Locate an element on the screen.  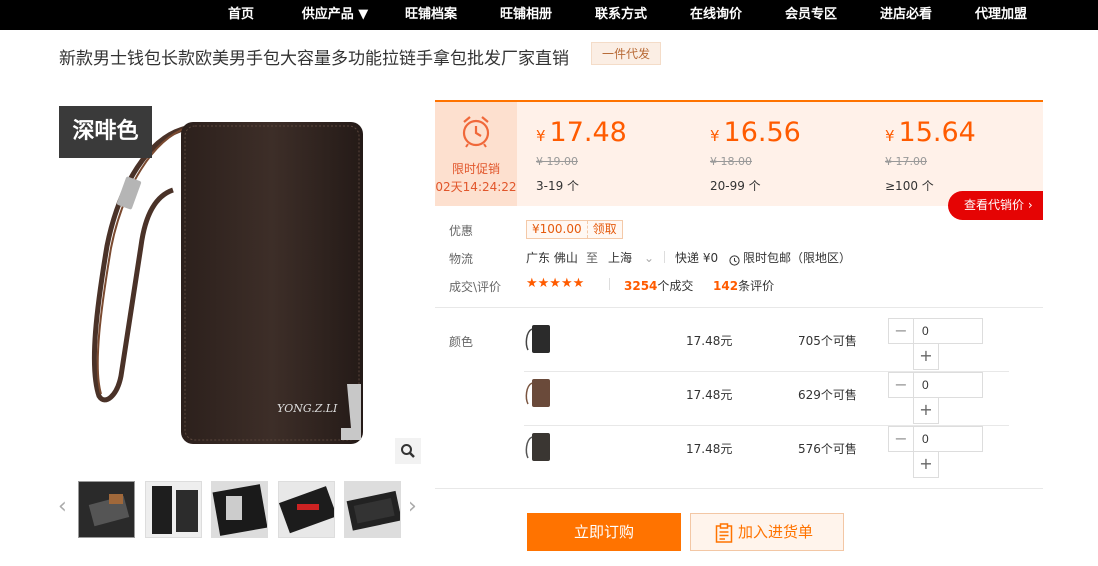
tier-old-price: ¥ 18.00 is located at coordinates (731, 161).